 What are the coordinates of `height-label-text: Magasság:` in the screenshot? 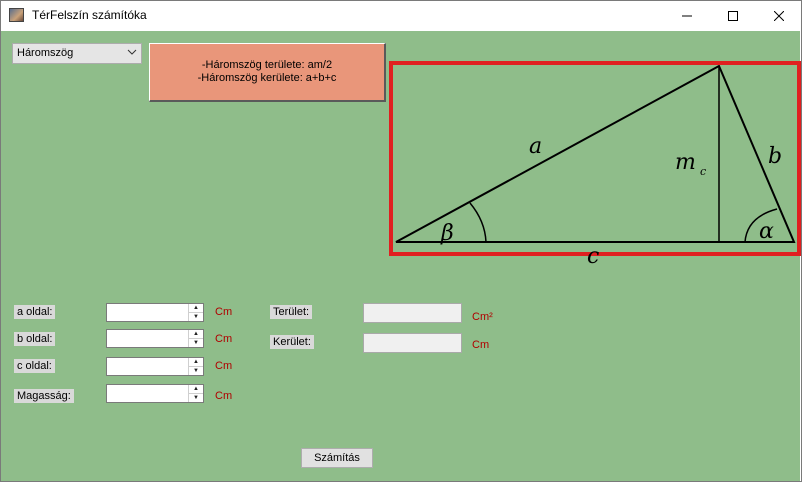 It's located at (44, 396).